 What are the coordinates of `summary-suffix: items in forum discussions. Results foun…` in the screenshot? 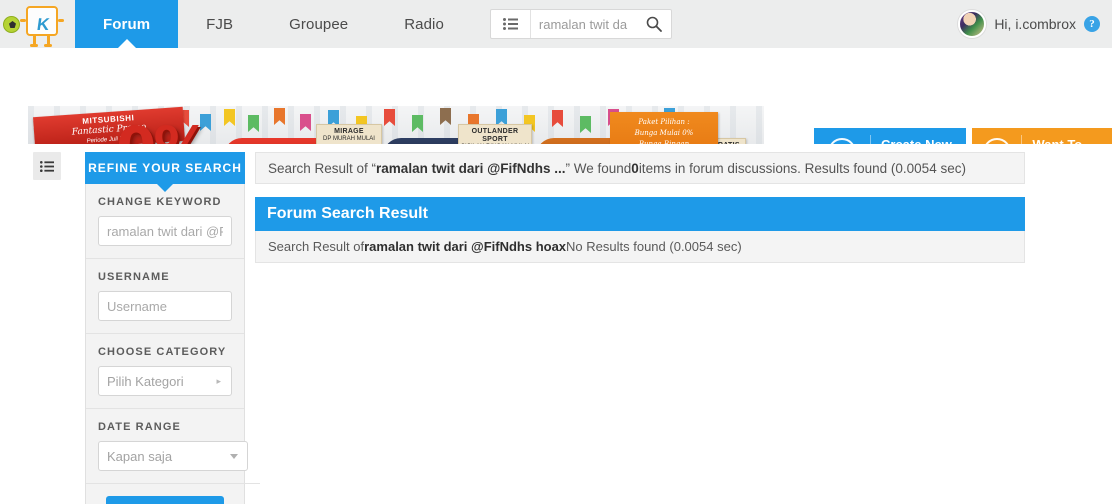 It's located at (802, 168).